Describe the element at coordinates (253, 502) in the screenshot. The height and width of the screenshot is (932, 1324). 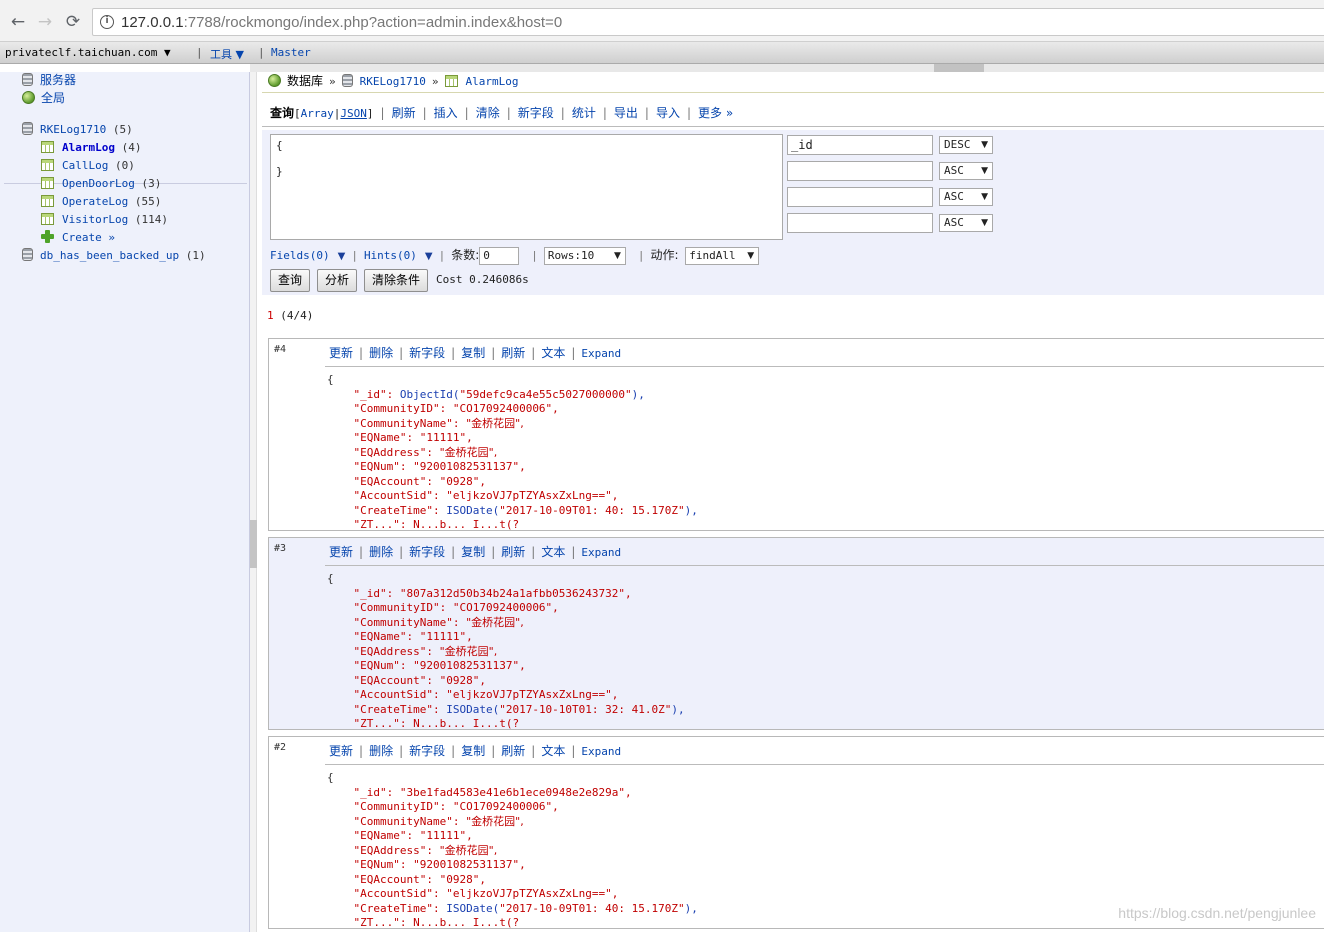
I see `sidebar-scrollbar` at that location.